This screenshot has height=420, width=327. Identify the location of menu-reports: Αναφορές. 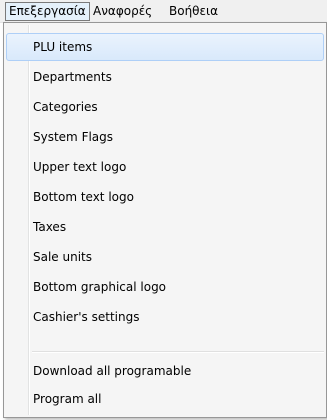
(122, 11).